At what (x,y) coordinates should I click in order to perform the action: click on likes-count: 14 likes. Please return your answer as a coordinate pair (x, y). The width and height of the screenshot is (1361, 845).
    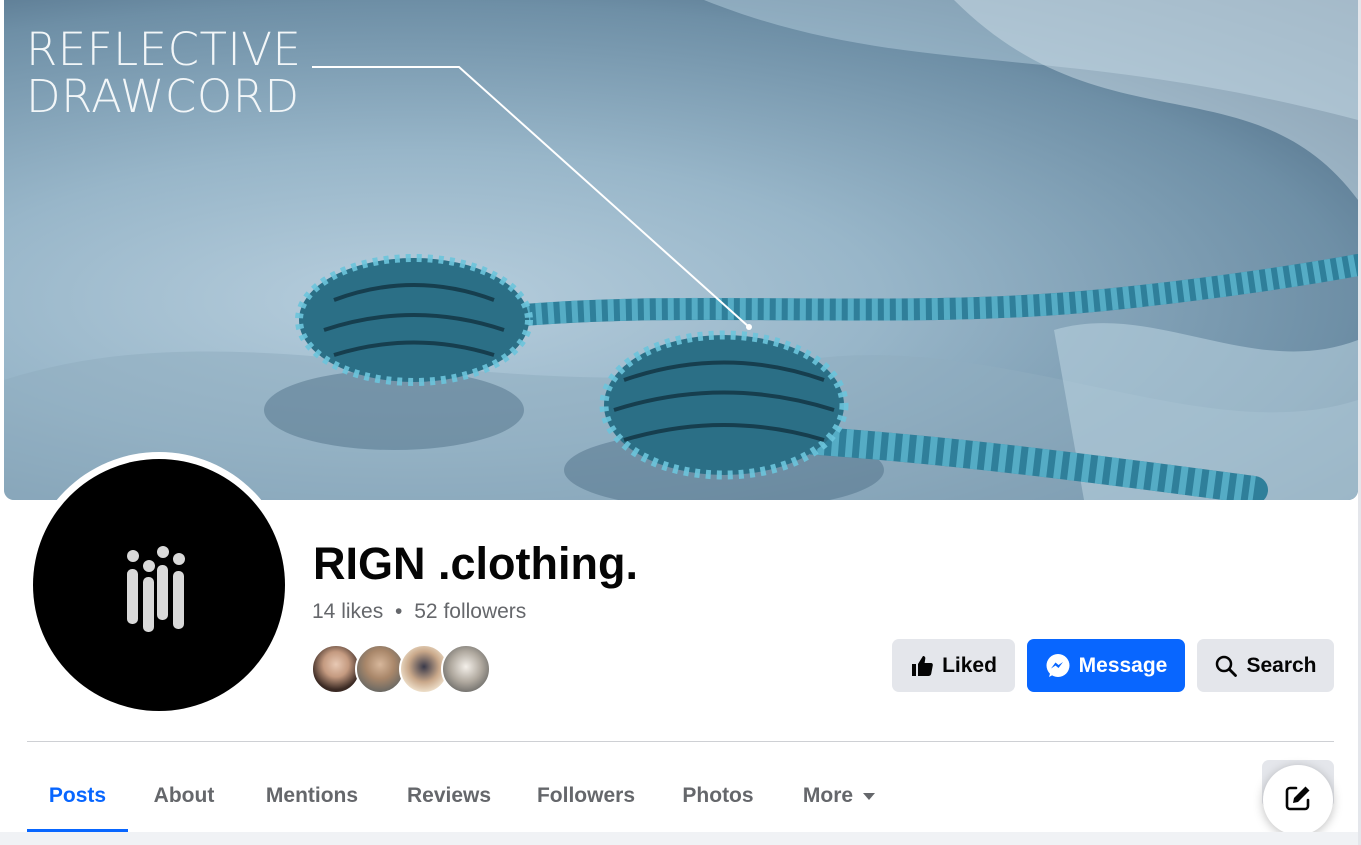
    Looking at the image, I should click on (347, 611).